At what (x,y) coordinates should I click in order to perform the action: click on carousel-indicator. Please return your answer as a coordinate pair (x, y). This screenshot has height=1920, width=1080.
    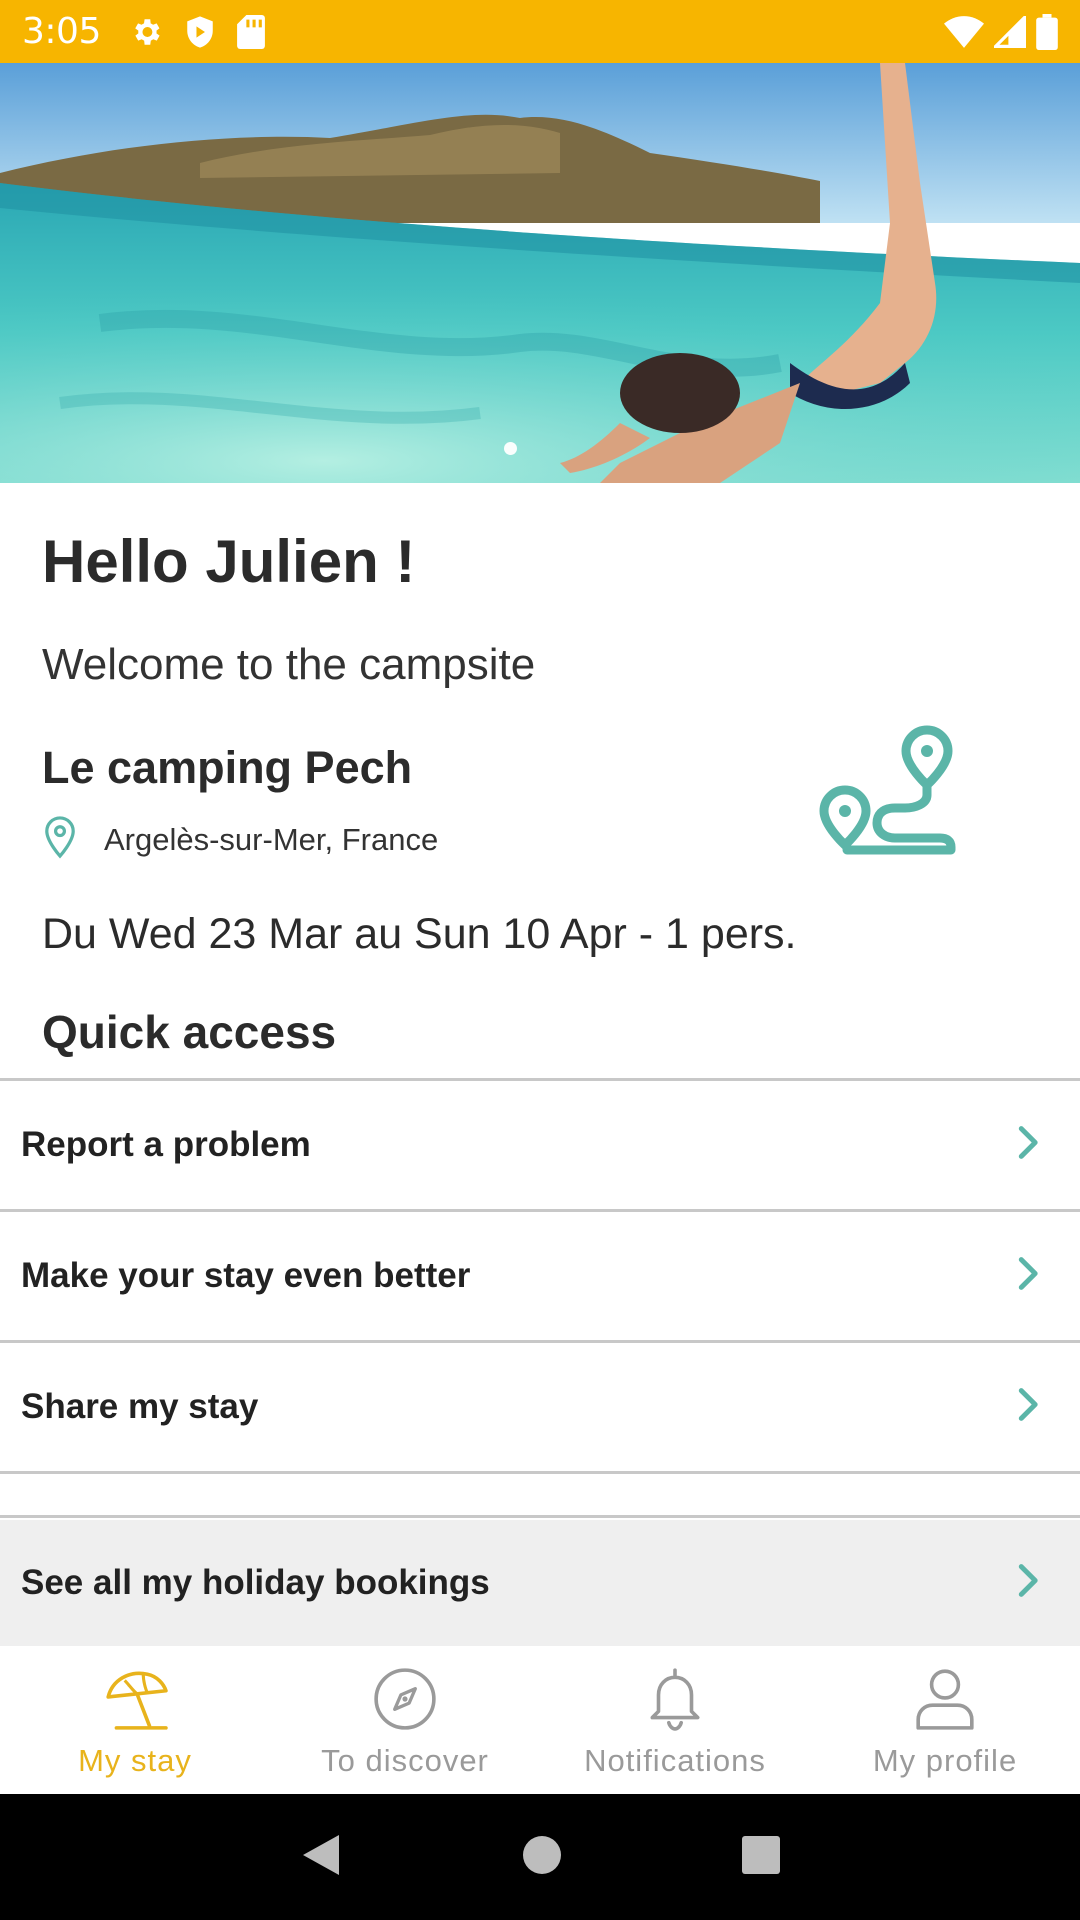
    Looking at the image, I should click on (510, 448).